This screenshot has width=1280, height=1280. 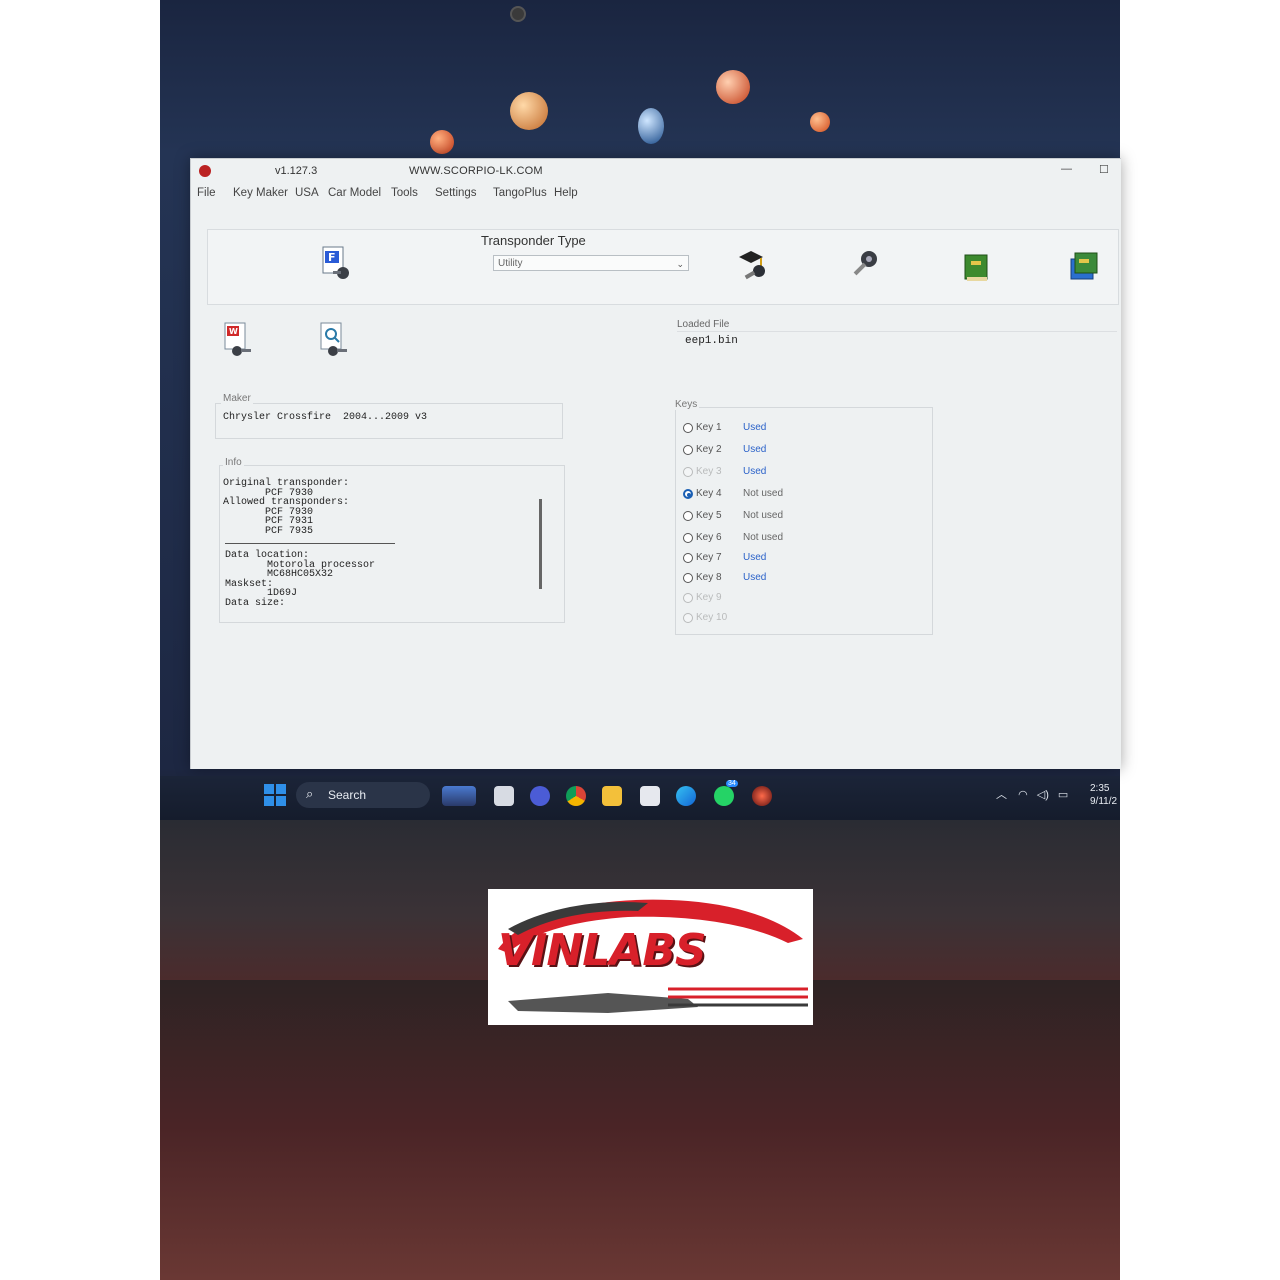 What do you see at coordinates (205, 171) in the screenshot?
I see `app-logo-icon` at bounding box center [205, 171].